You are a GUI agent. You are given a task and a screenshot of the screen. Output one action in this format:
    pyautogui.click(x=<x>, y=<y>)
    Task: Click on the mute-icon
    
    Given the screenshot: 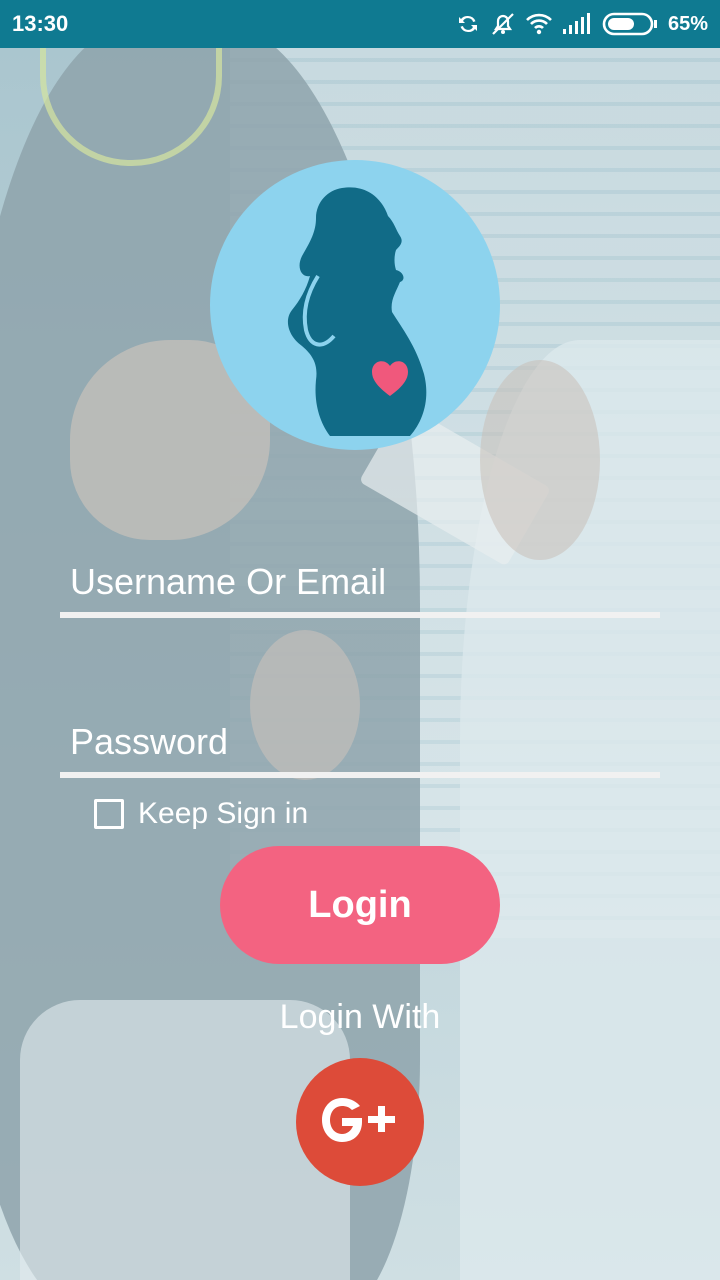 What is the action you would take?
    pyautogui.click(x=503, y=24)
    